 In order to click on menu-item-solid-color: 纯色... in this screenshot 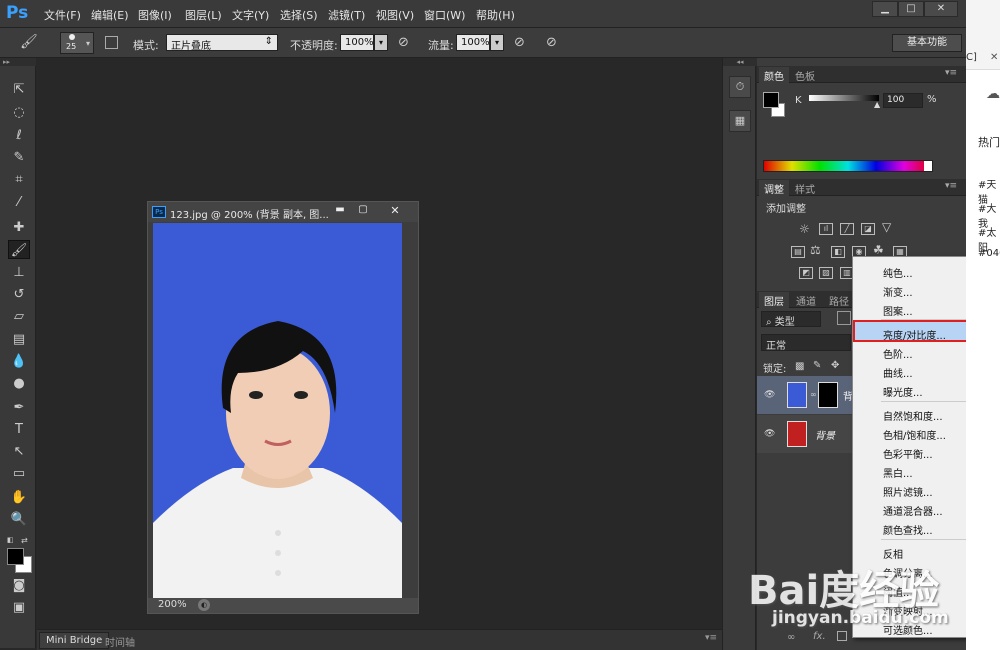, I will do `click(898, 272)`.